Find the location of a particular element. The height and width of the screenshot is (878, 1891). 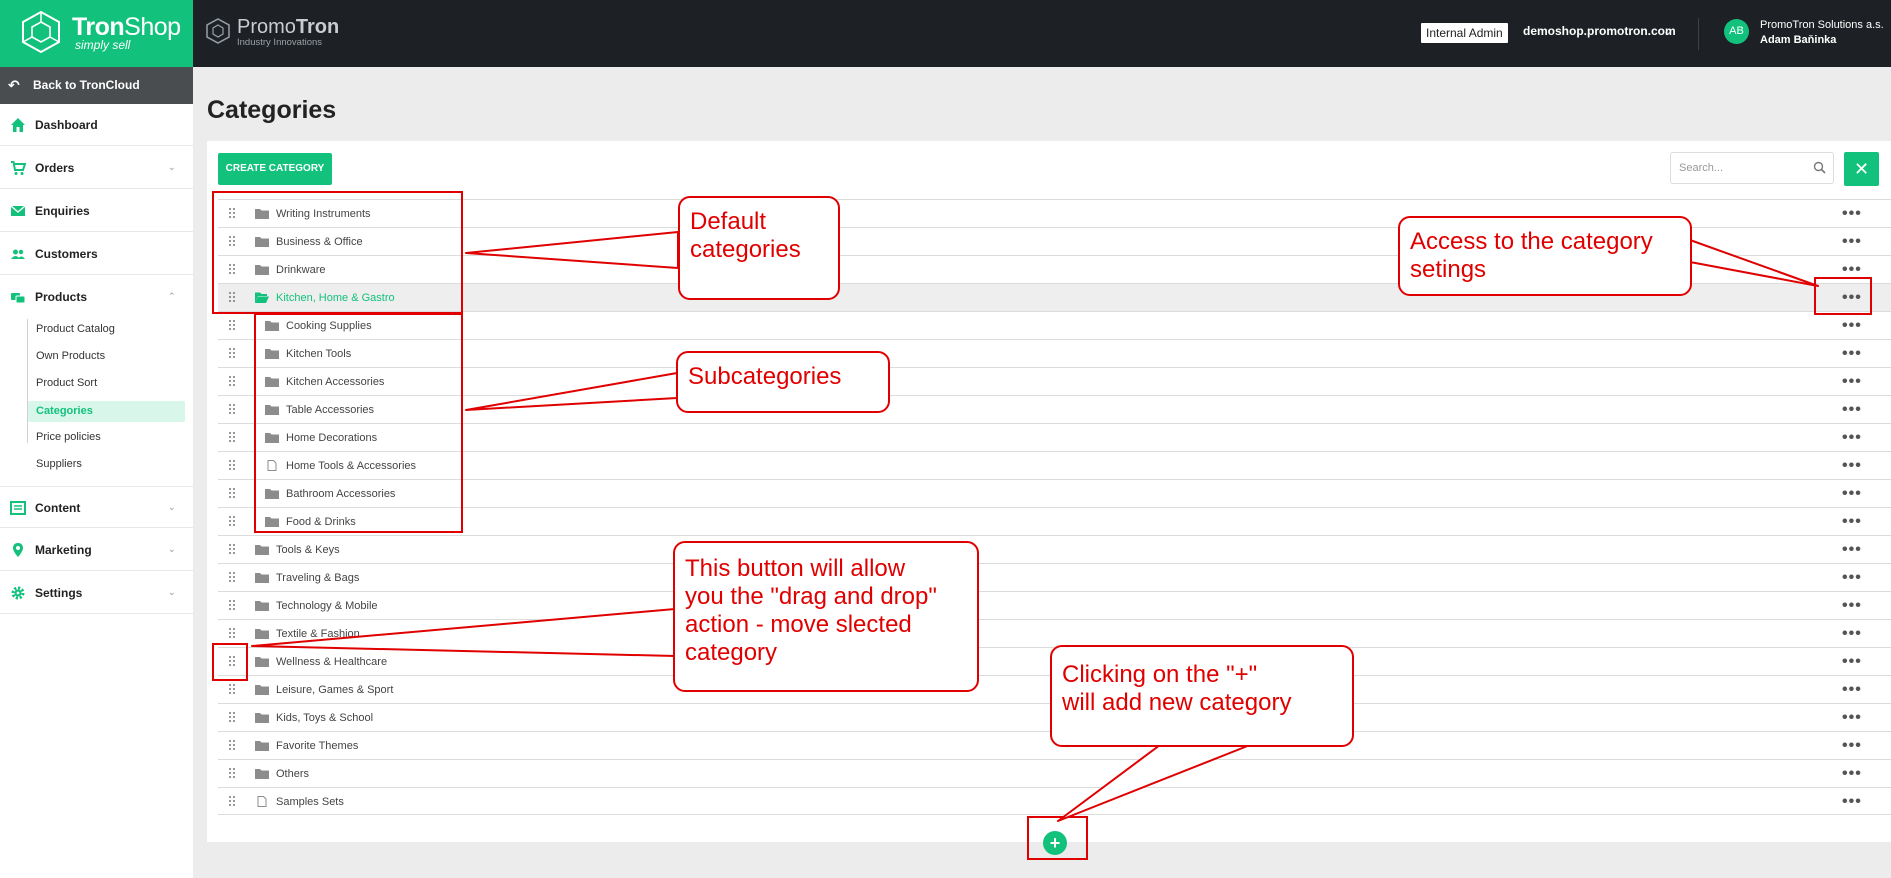

category-row: Traveling & Bags ••• is located at coordinates (1054, 577).